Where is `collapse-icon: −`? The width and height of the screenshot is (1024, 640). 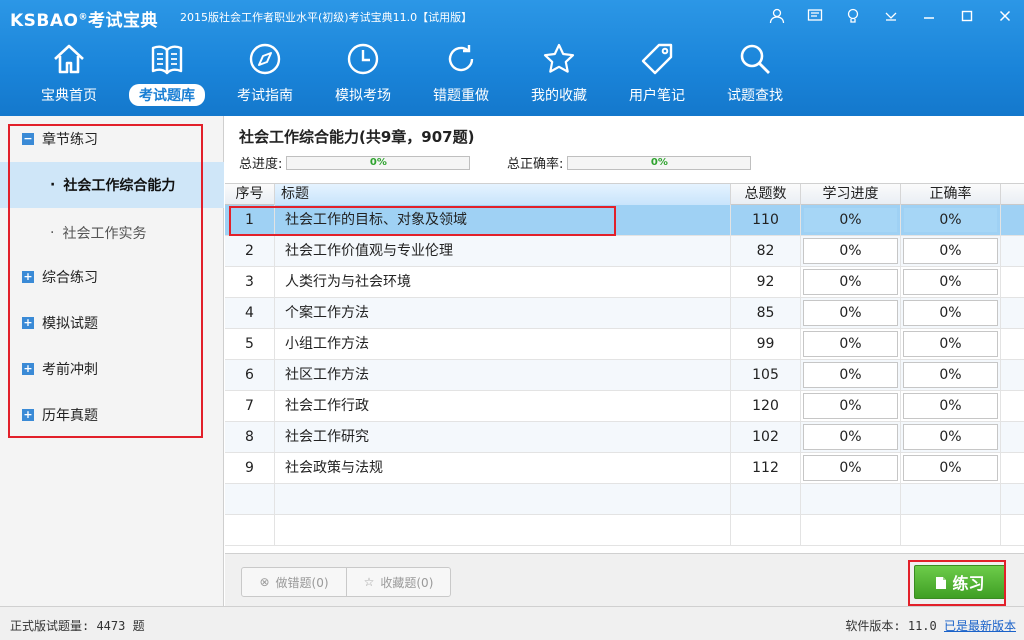
collapse-icon: − is located at coordinates (28, 139).